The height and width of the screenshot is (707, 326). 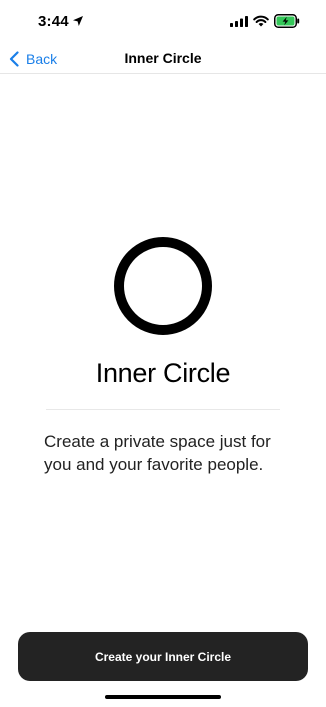 What do you see at coordinates (163, 373) in the screenshot?
I see `hero-title: Inner Circle` at bounding box center [163, 373].